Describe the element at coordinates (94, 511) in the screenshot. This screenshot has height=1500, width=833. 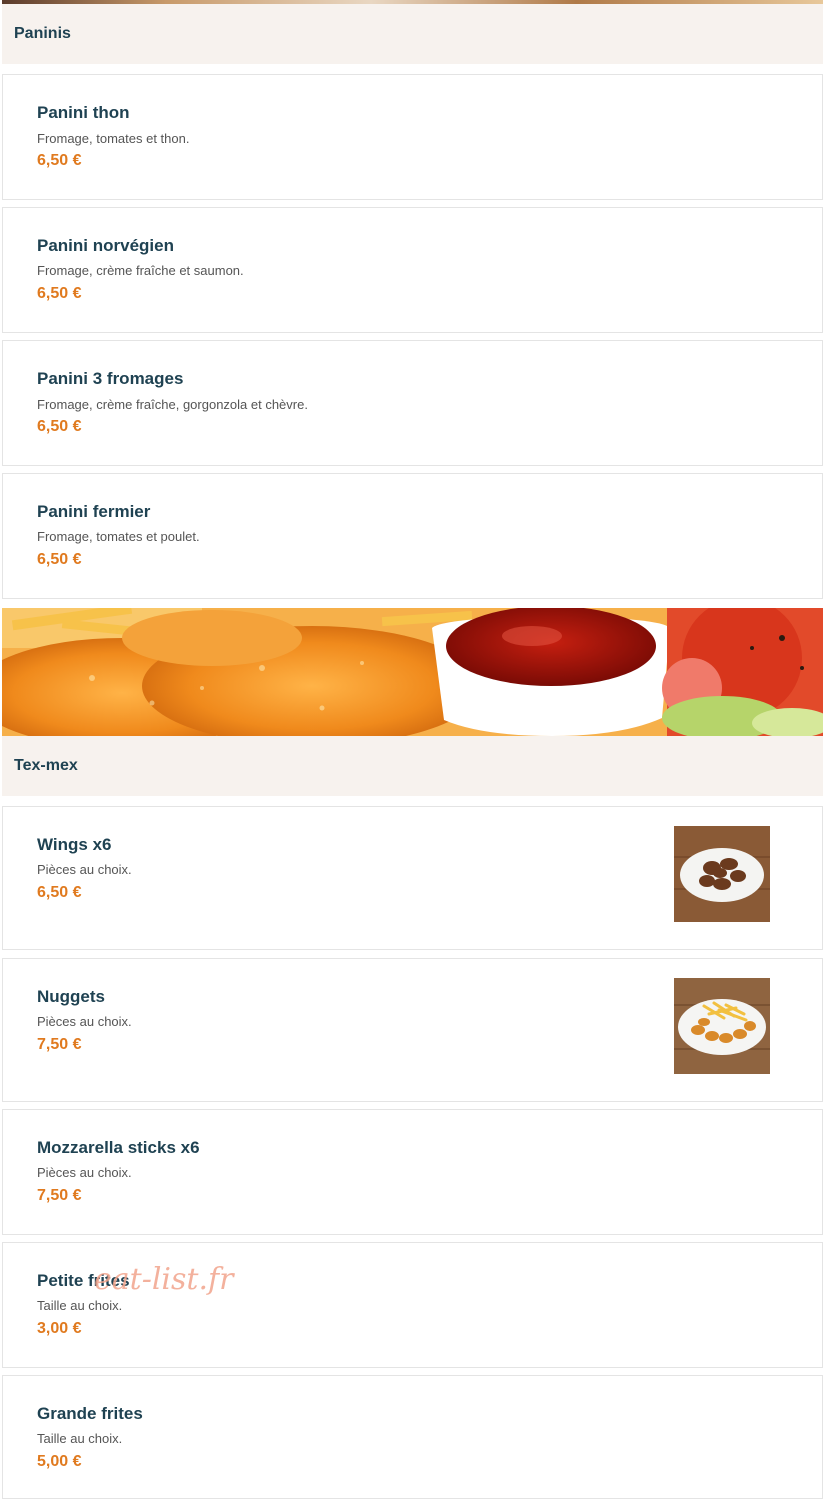
I see `item-name: Panini fermier` at that location.